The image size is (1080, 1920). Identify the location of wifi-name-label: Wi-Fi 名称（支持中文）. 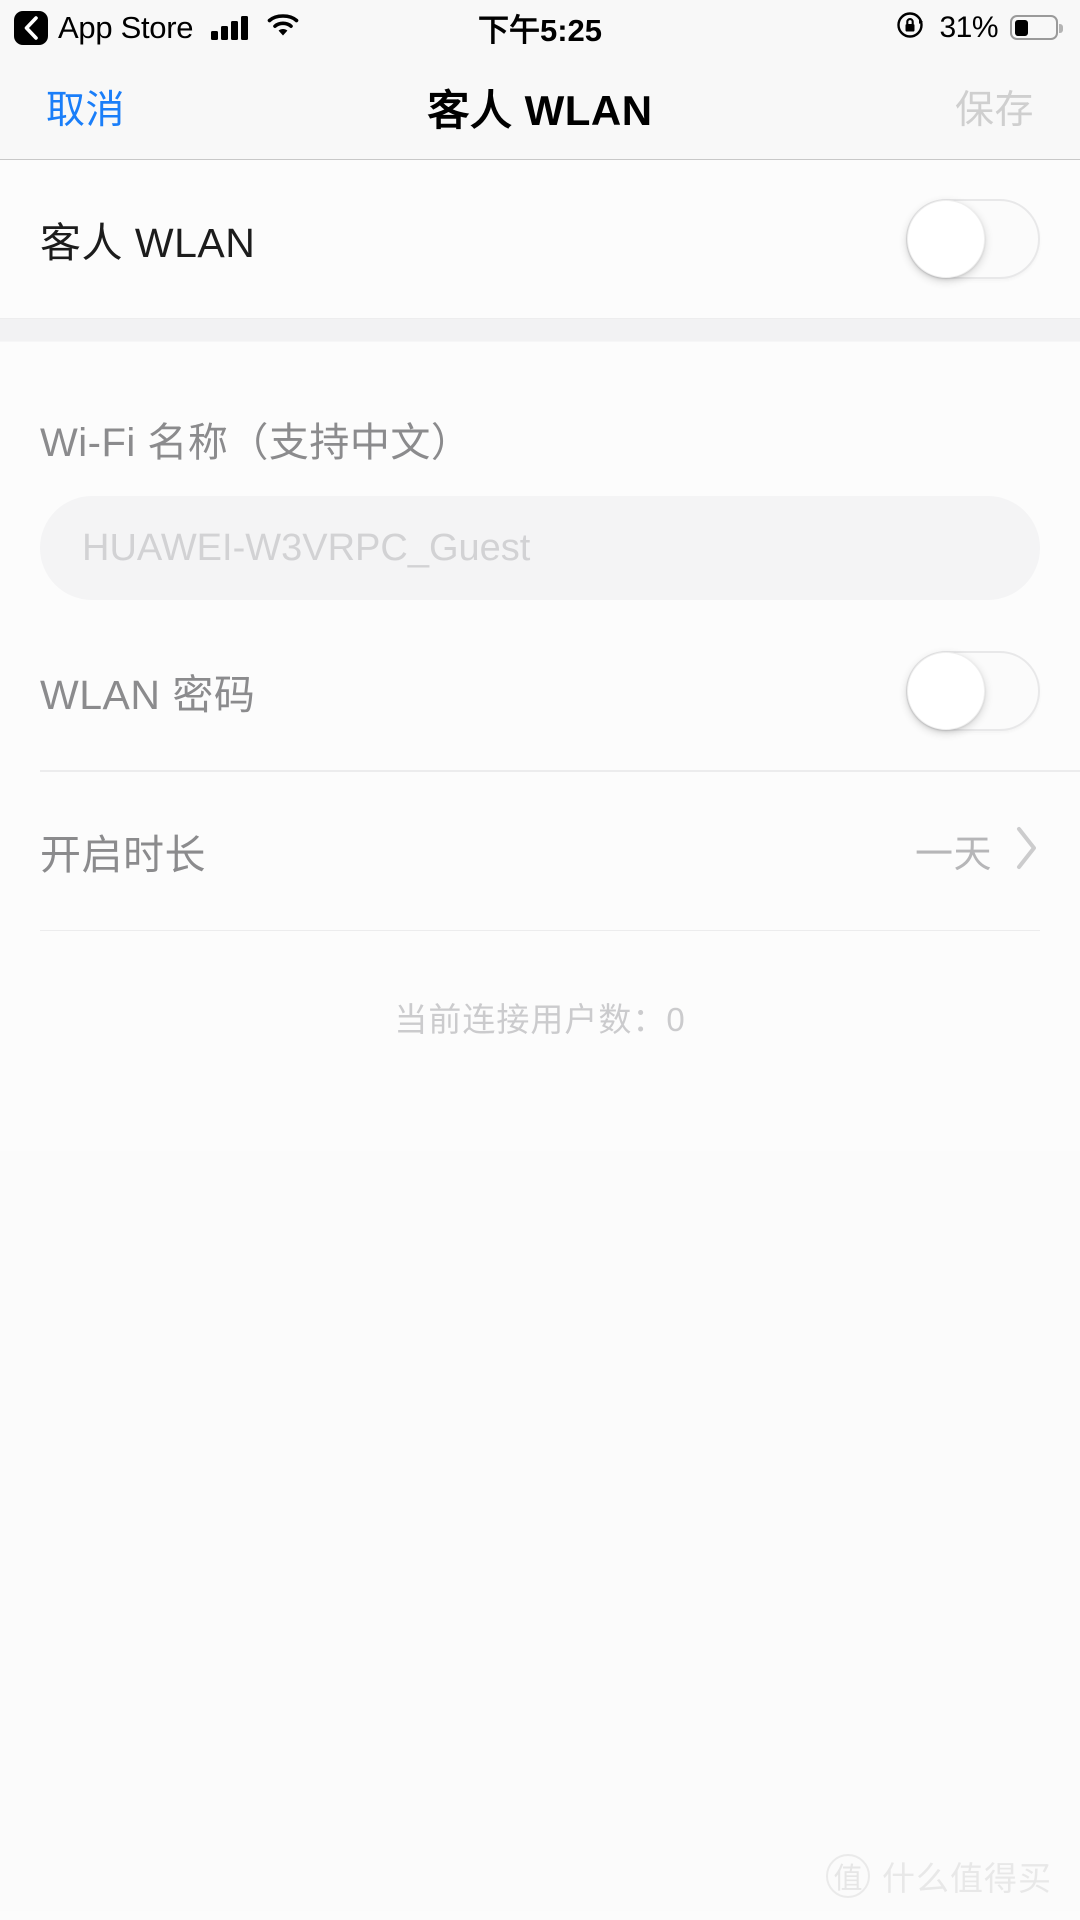
(256, 443).